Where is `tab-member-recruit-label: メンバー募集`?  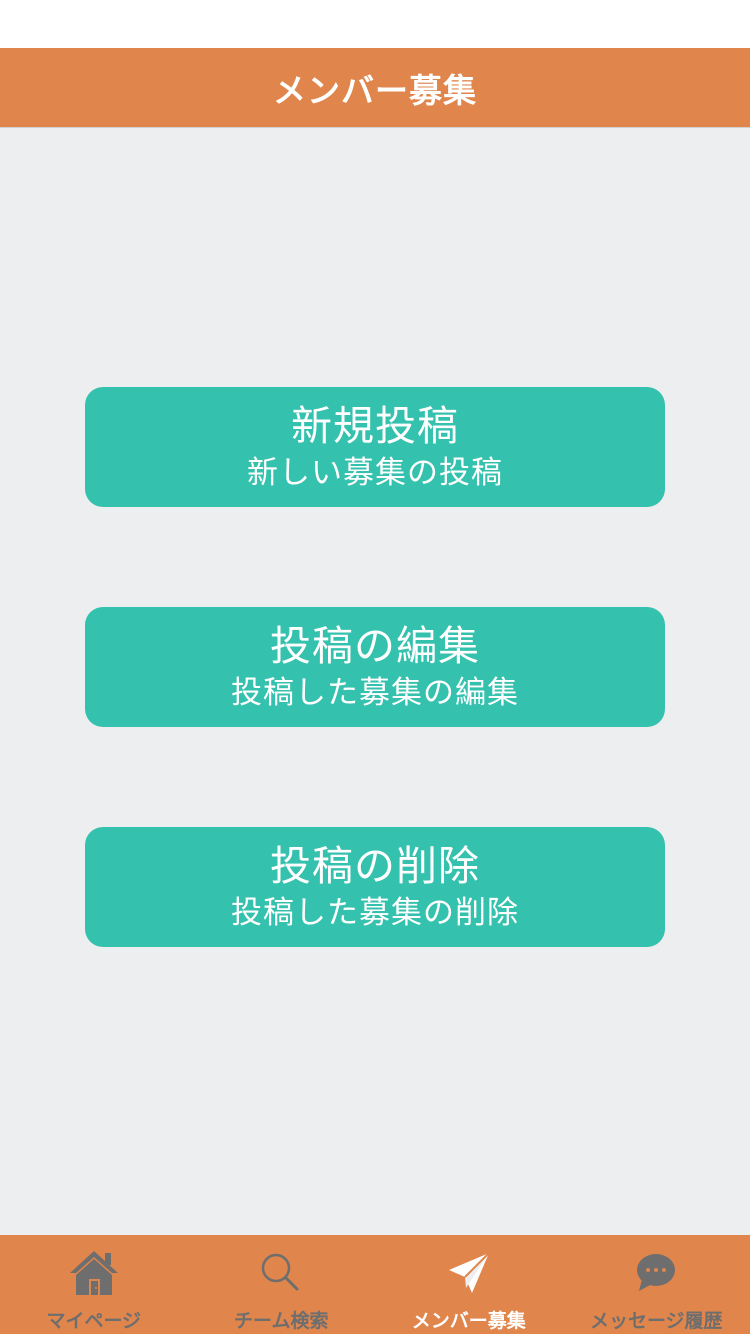 tab-member-recruit-label: メンバー募集 is located at coordinates (468, 1321).